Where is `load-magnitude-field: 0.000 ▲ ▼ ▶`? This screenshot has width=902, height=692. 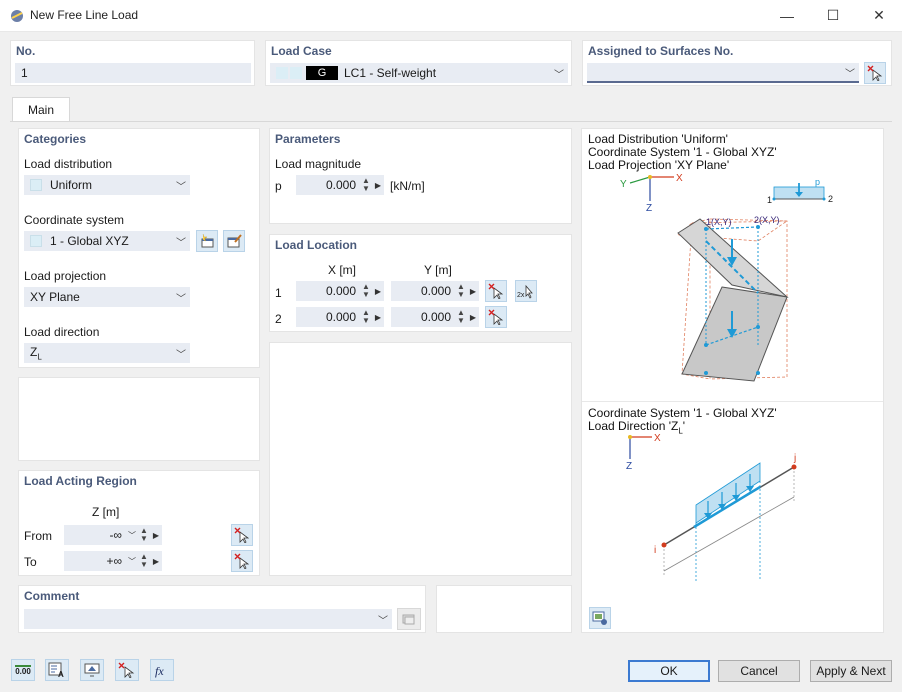
load-magnitude-field: 0.000 ▲ ▼ ▶ is located at coordinates (340, 185).